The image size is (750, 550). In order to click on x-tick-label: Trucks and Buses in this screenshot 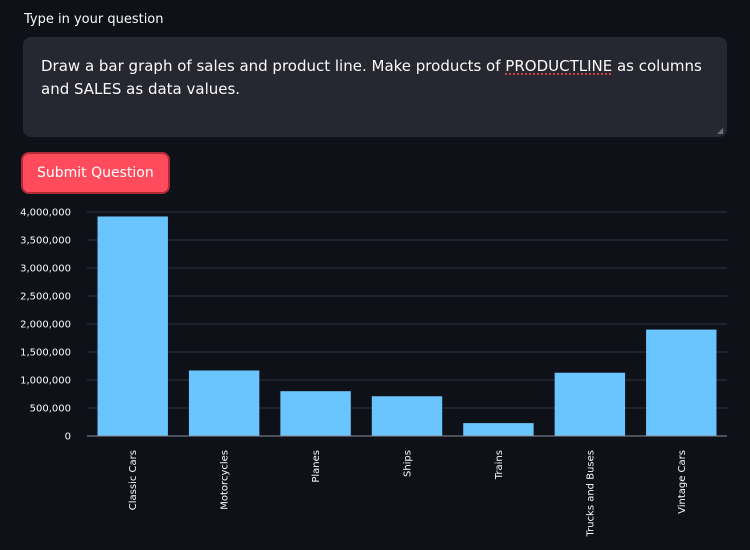, I will do `click(590, 494)`.